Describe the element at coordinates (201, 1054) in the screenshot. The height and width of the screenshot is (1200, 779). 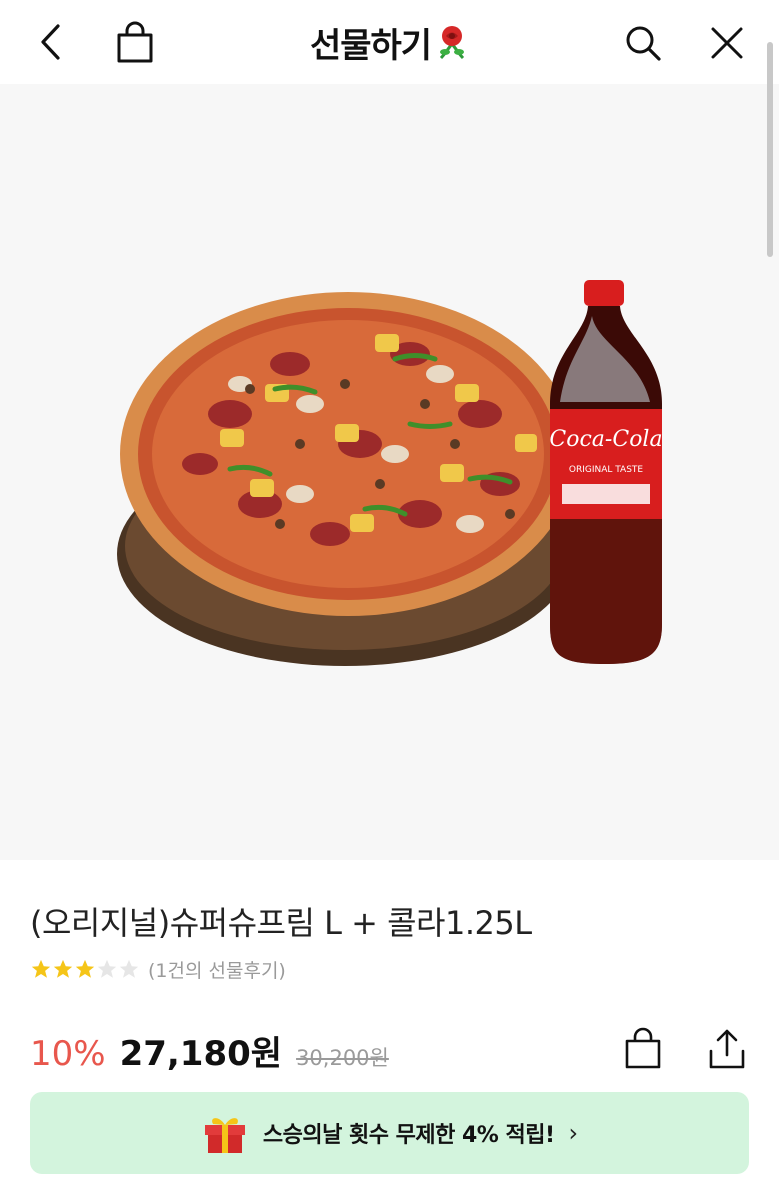
I see `sale-price: 27,180원` at that location.